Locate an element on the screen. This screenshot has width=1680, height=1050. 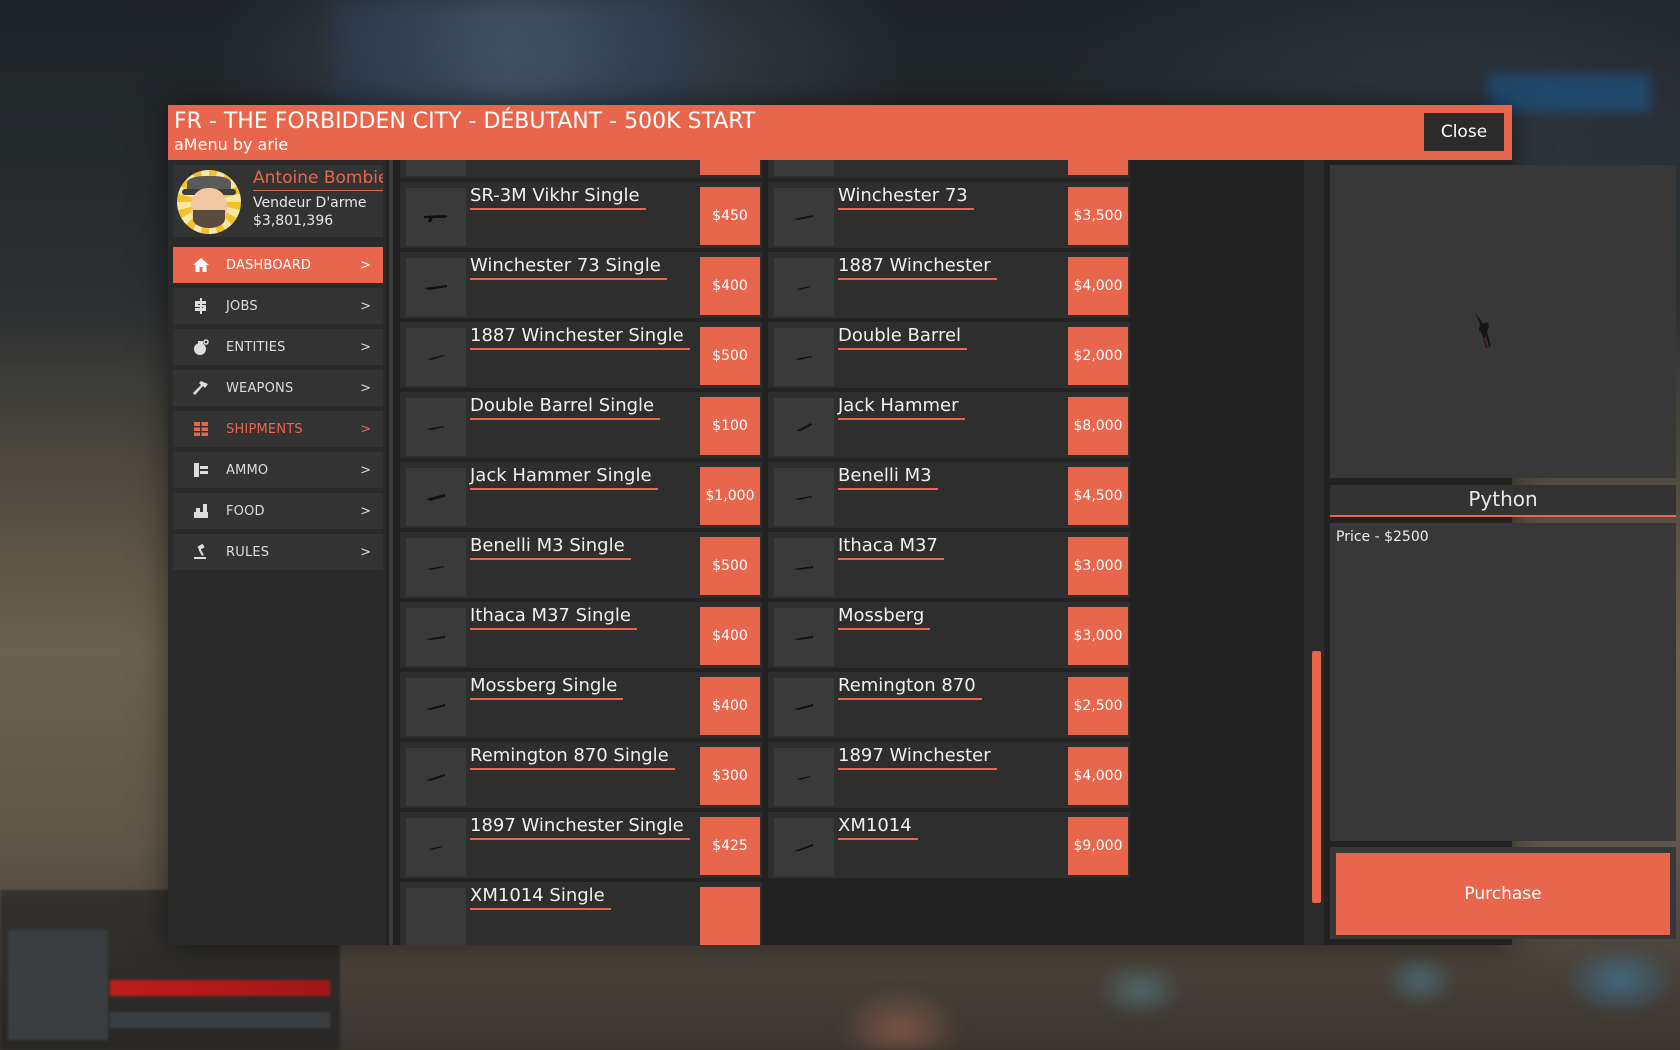
item-price-button: $3,500 is located at coordinates (1098, 216).